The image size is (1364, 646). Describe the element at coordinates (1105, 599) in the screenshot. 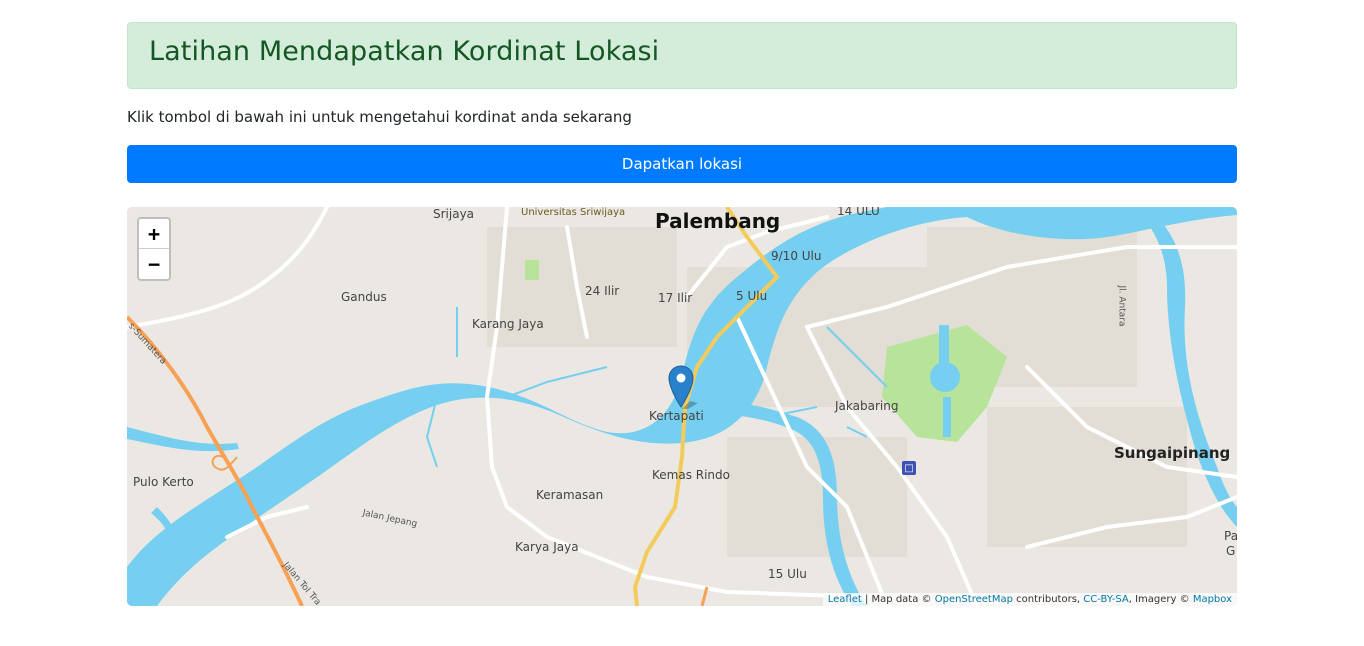

I see `license-link: CC-BY-SA` at that location.